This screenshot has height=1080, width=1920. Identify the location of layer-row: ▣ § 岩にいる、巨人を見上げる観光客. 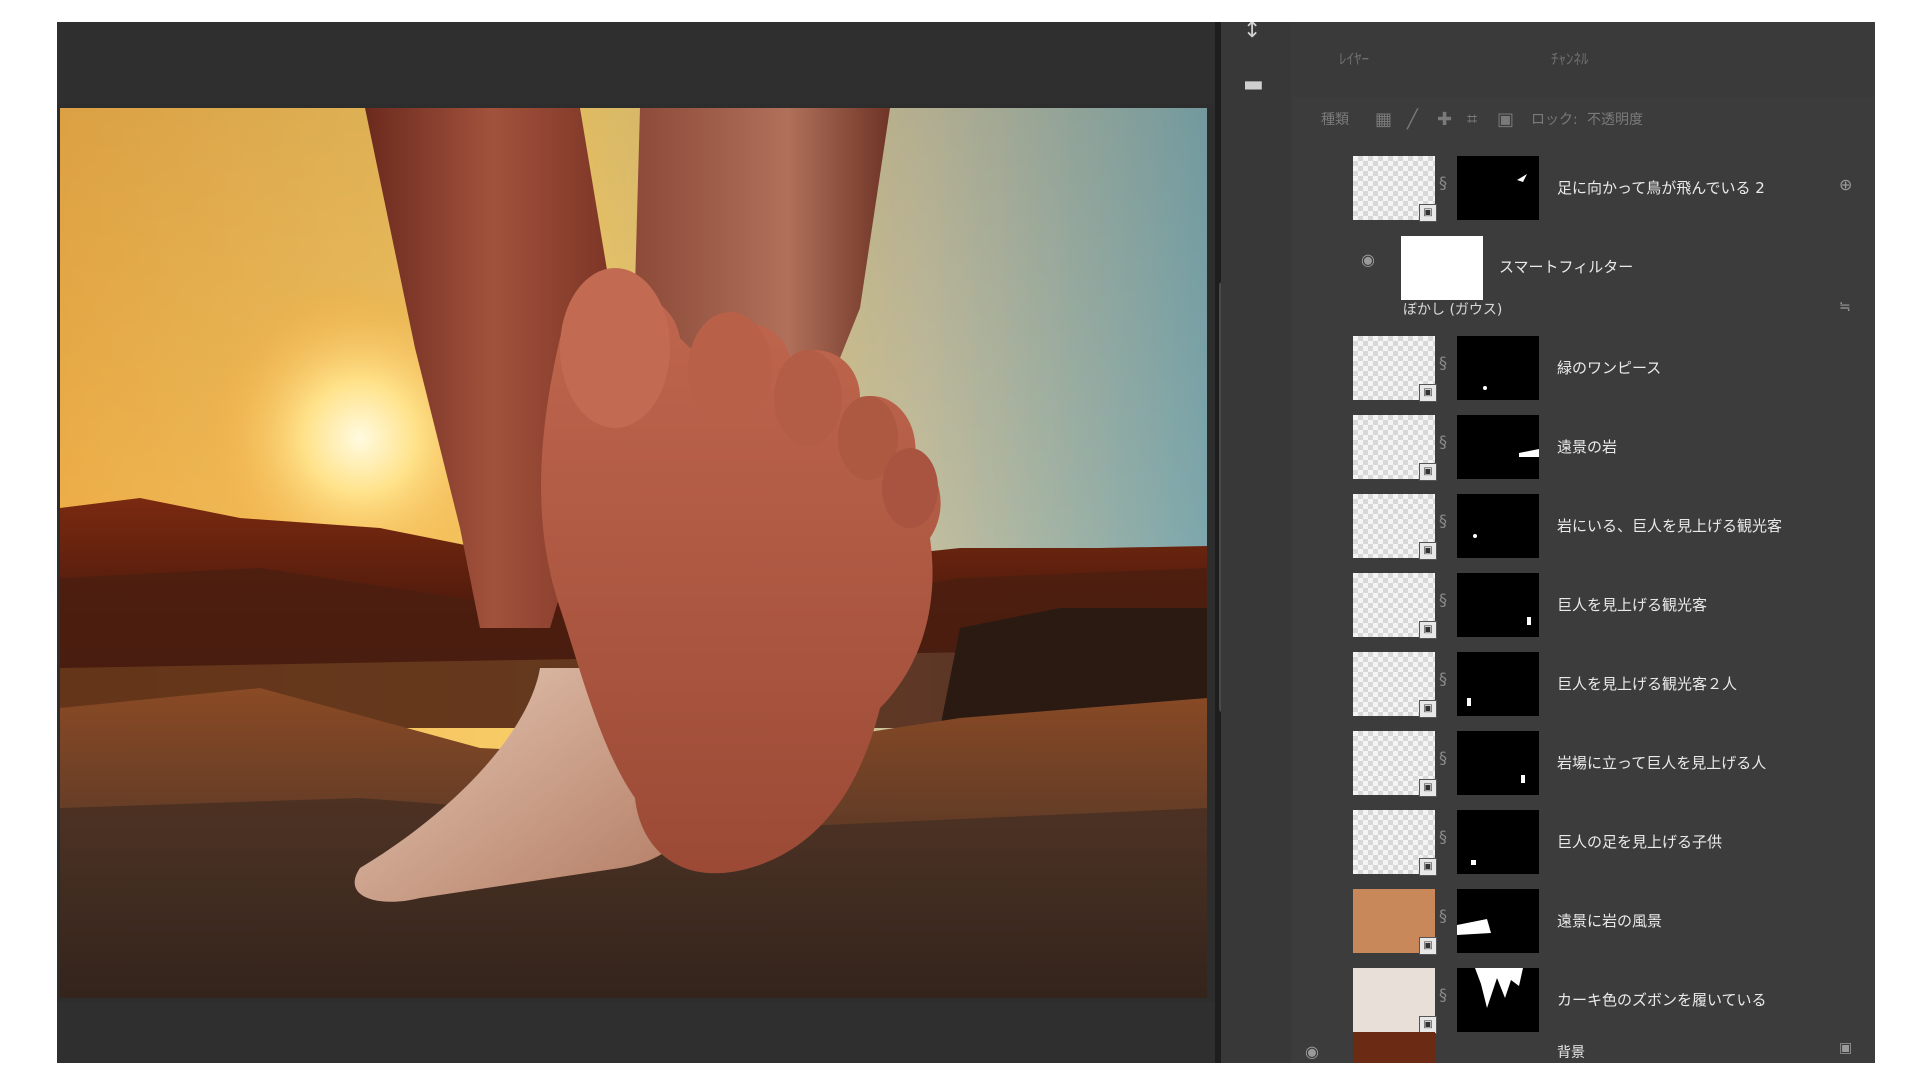
(1583, 526).